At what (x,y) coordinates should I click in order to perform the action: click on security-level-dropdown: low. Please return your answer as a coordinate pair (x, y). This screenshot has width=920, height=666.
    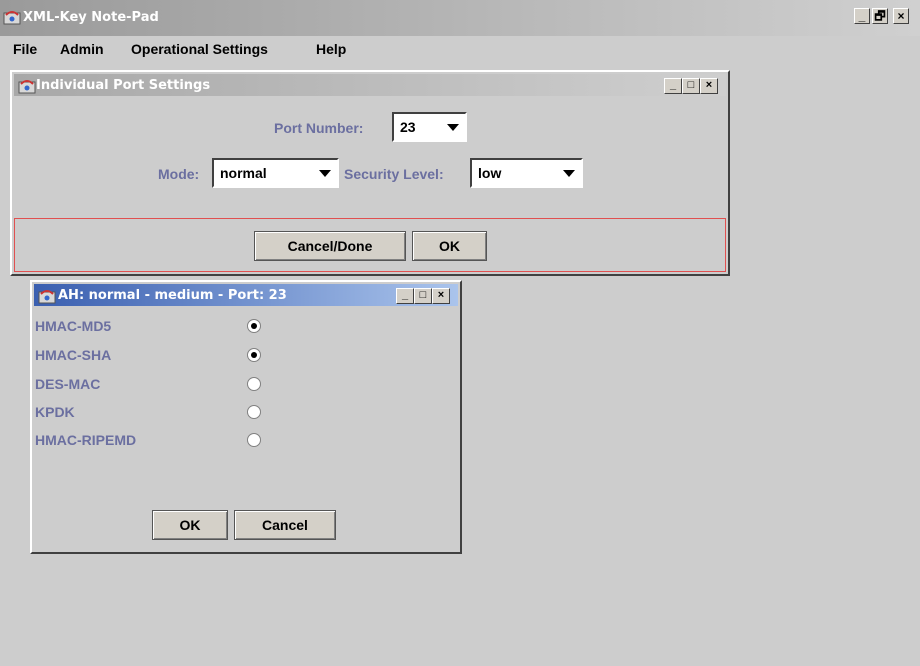
    Looking at the image, I should click on (526, 173).